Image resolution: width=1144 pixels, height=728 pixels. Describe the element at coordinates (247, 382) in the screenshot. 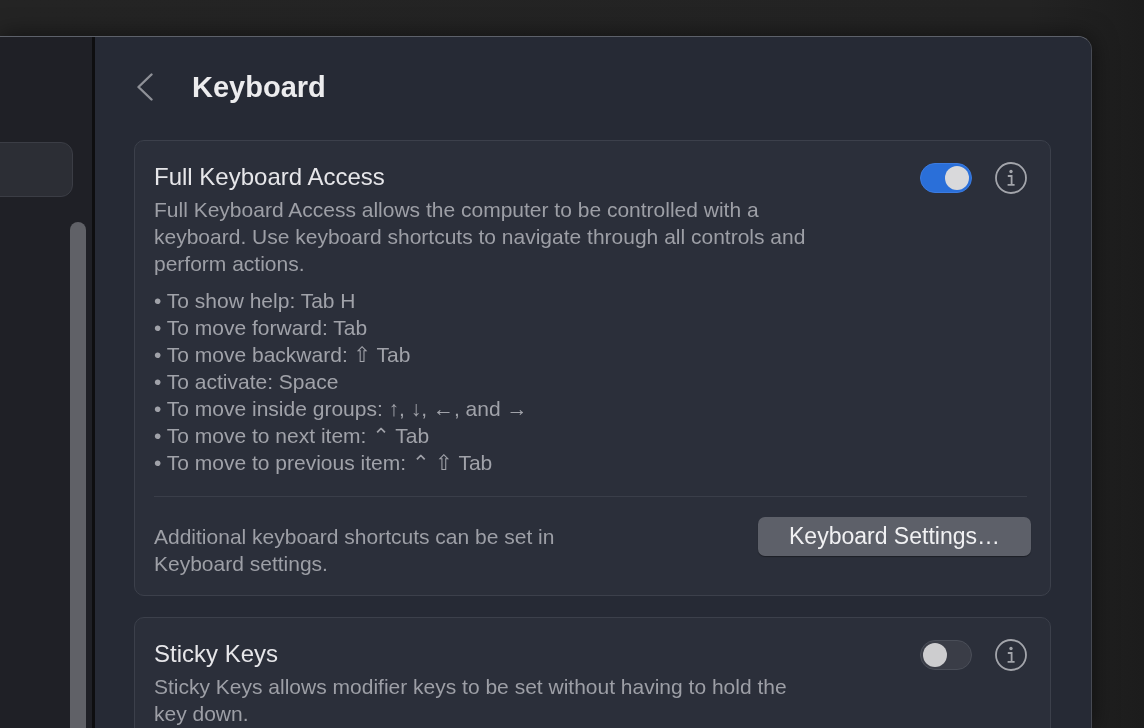

I see `shortcut-item: • To activate: Space` at that location.